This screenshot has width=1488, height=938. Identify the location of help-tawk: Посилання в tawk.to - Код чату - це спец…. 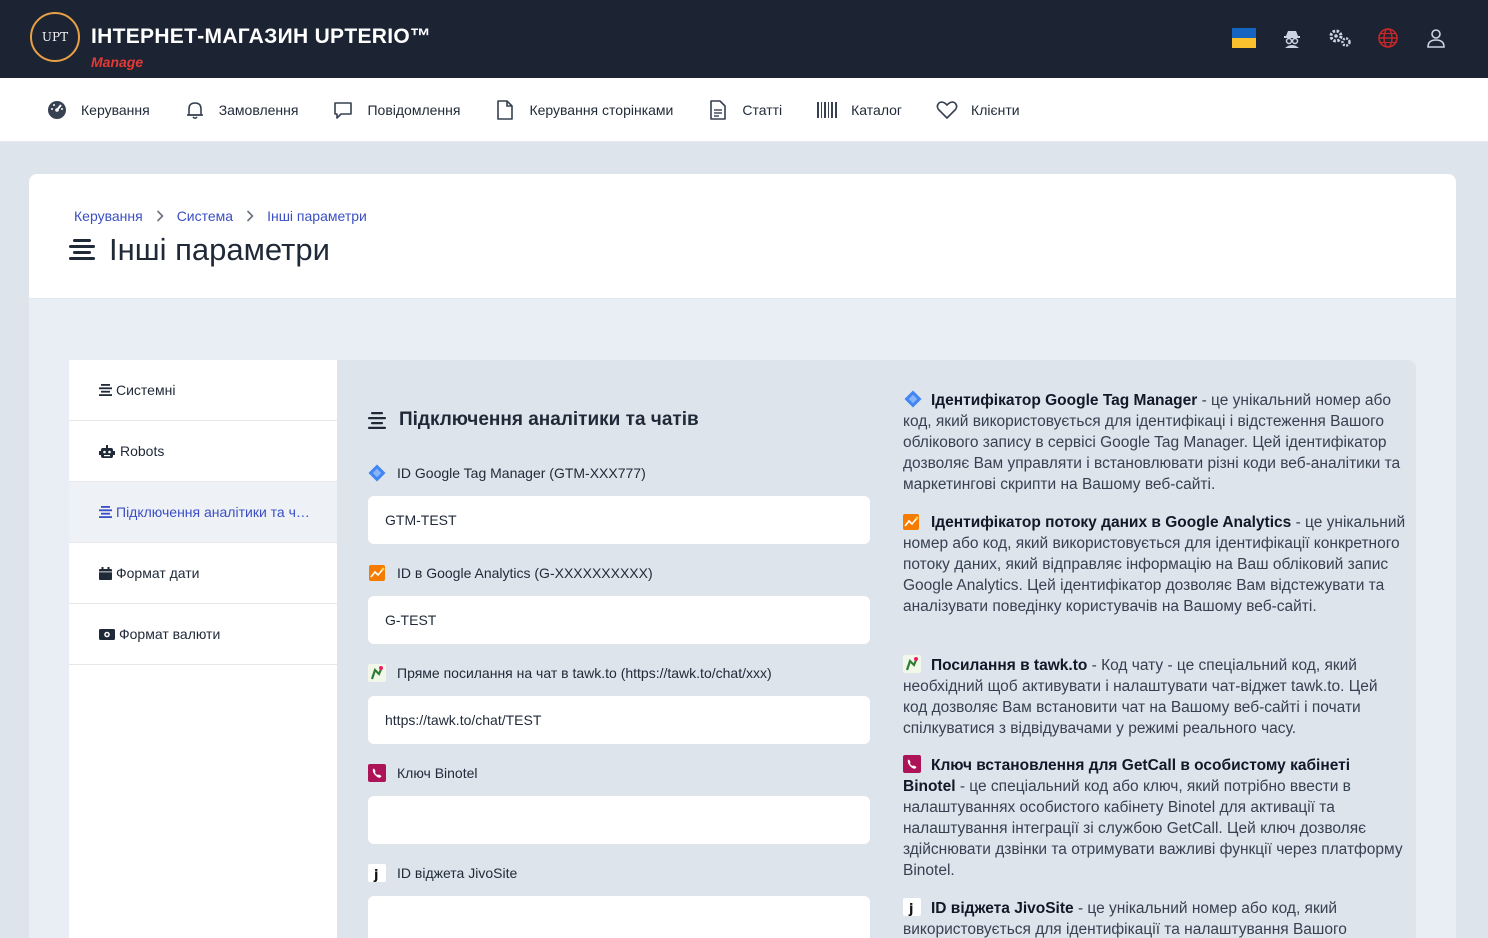
(1154, 697).